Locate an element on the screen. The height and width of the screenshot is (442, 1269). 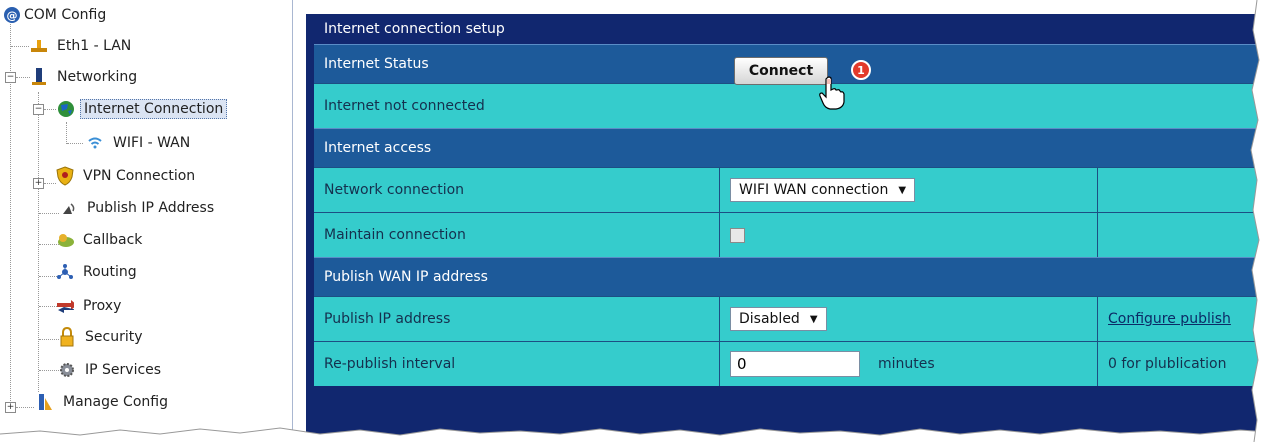
network-cable-icon is located at coordinates (39, 77).